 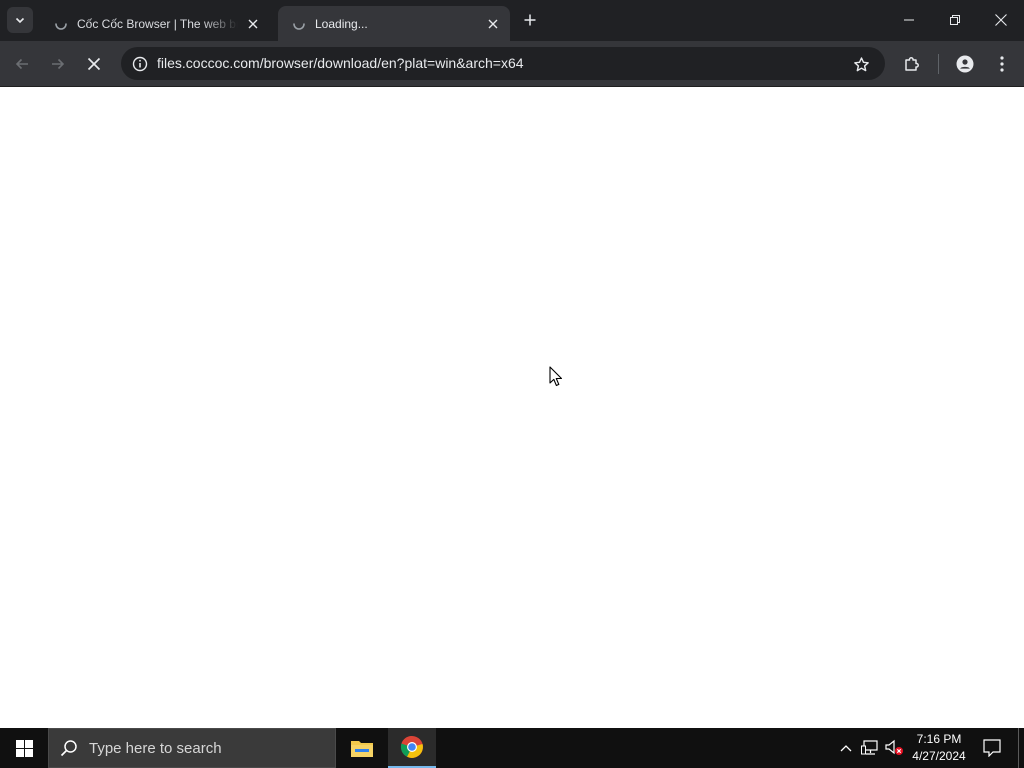 I want to click on mouse-cursor-icon, so click(x=556, y=376).